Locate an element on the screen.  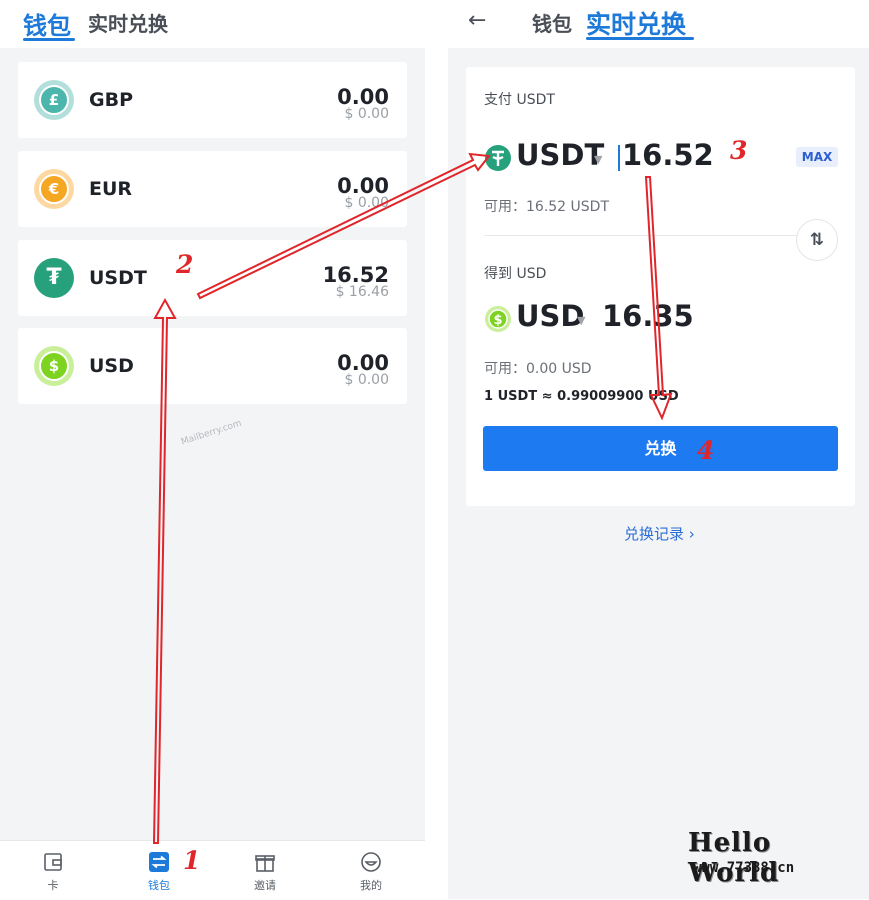
wallet-currency-name: USD is located at coordinates (111, 366).